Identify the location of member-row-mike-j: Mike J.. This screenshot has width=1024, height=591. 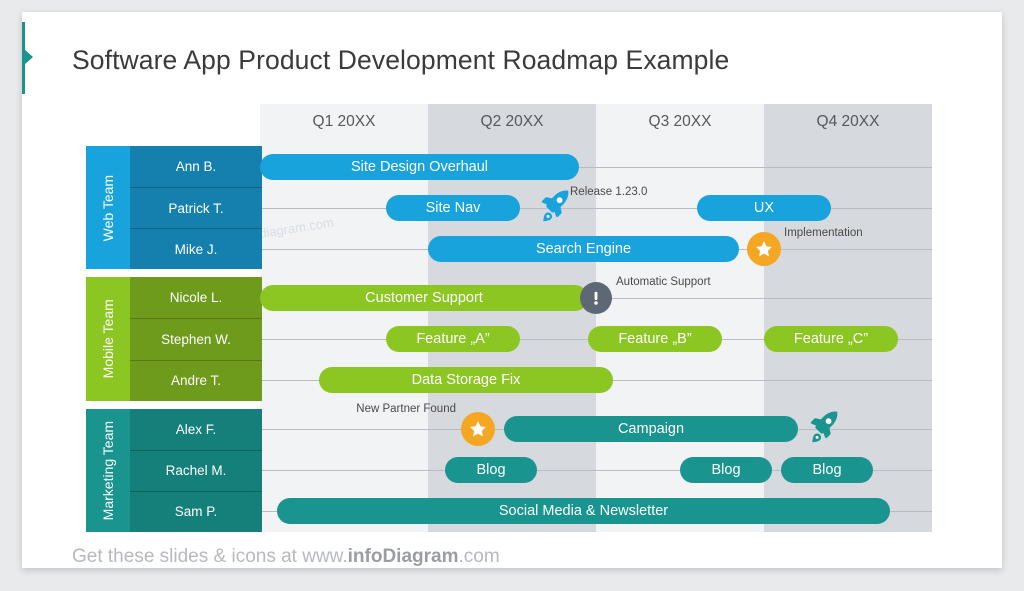
(196, 248).